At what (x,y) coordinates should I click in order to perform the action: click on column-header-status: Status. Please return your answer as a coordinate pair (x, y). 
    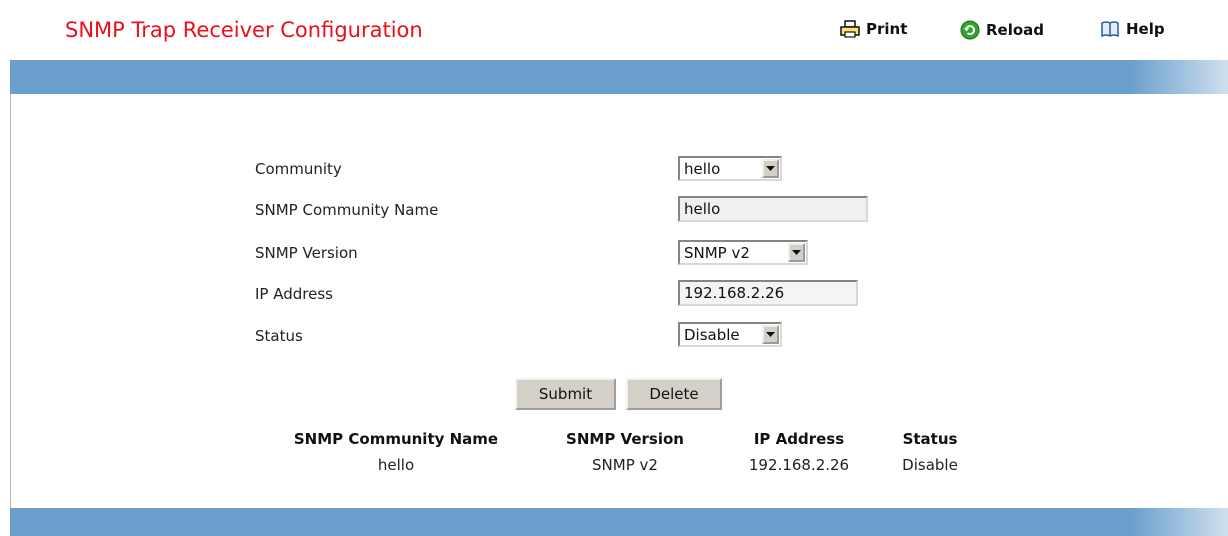
    Looking at the image, I should click on (930, 439).